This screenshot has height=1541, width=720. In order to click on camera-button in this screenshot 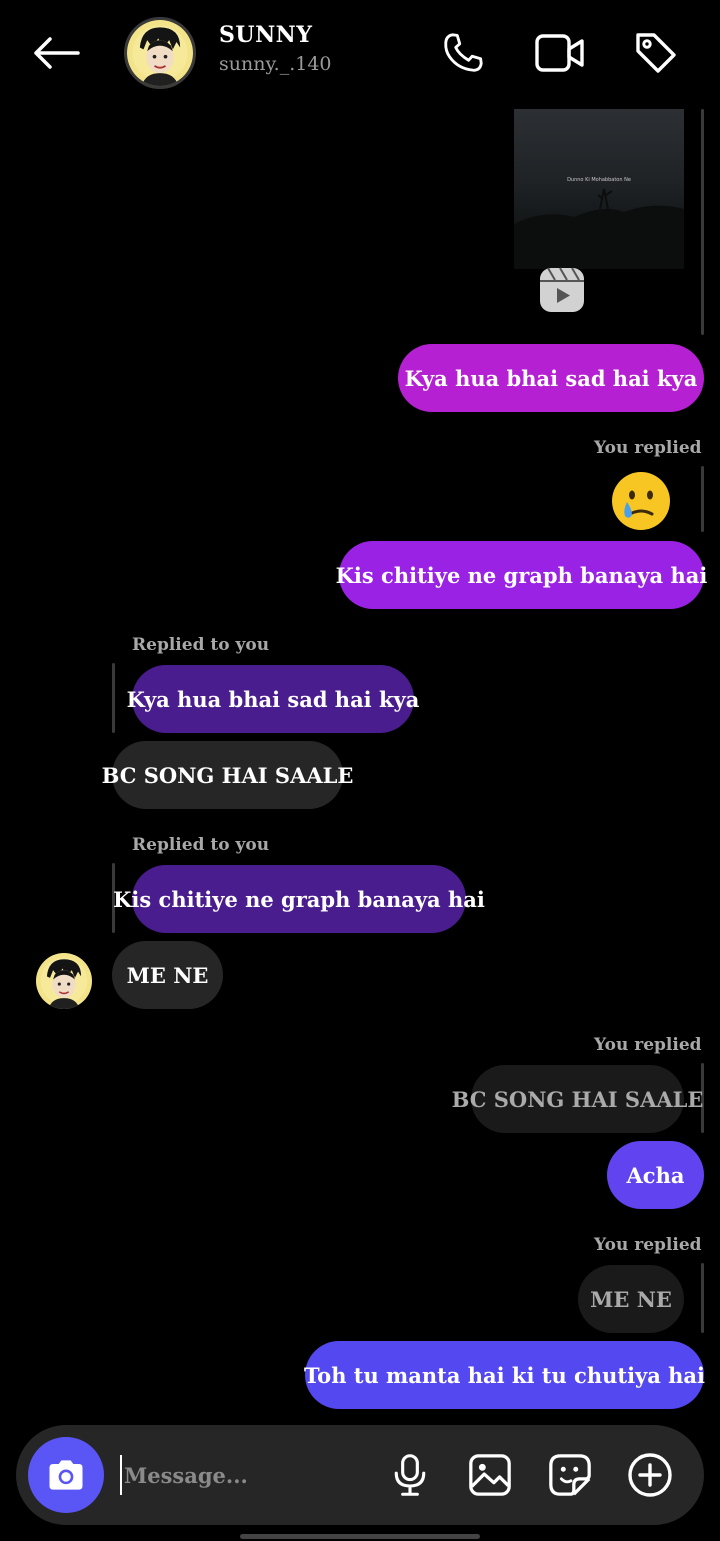, I will do `click(66, 1475)`.